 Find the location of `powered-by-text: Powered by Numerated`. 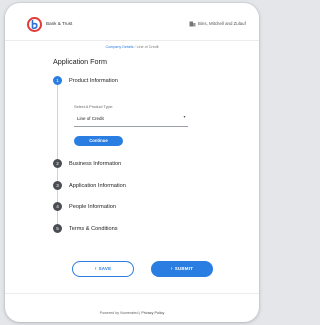

powered-by-text: Powered by Numerated is located at coordinates (119, 313).